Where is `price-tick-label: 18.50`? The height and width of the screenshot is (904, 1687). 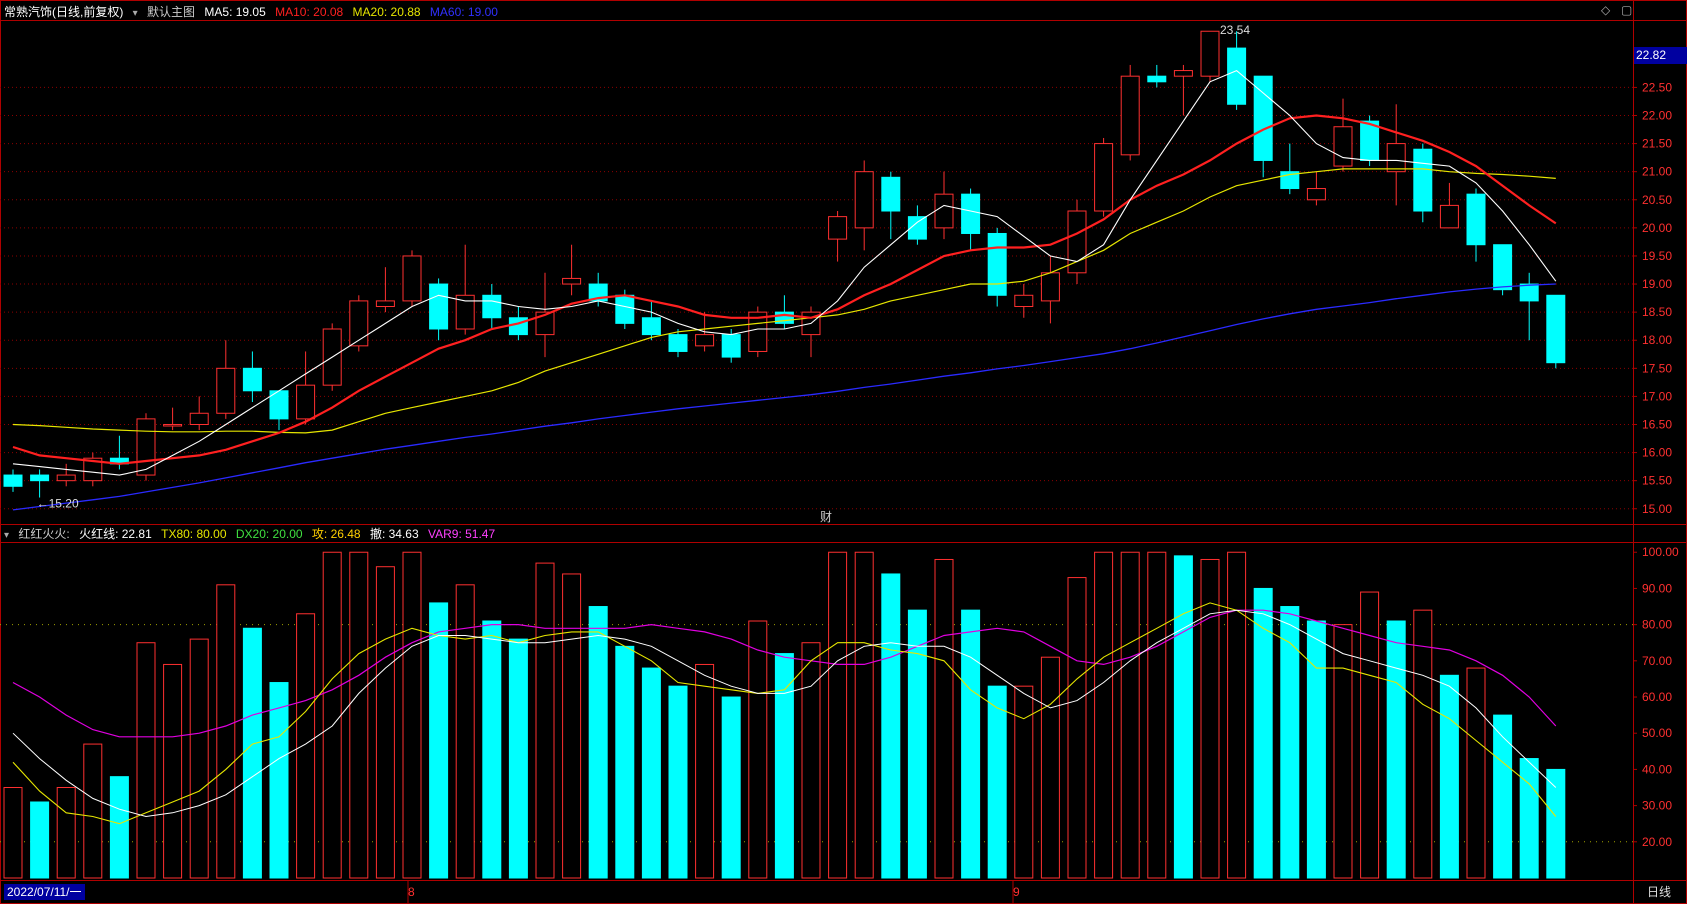 price-tick-label: 18.50 is located at coordinates (1657, 312).